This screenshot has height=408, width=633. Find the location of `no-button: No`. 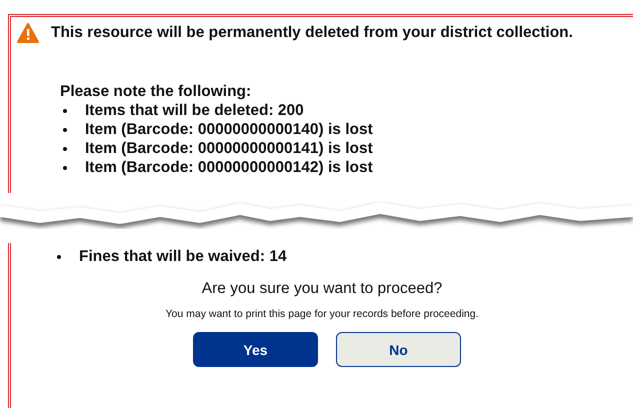

no-button: No is located at coordinates (398, 349).